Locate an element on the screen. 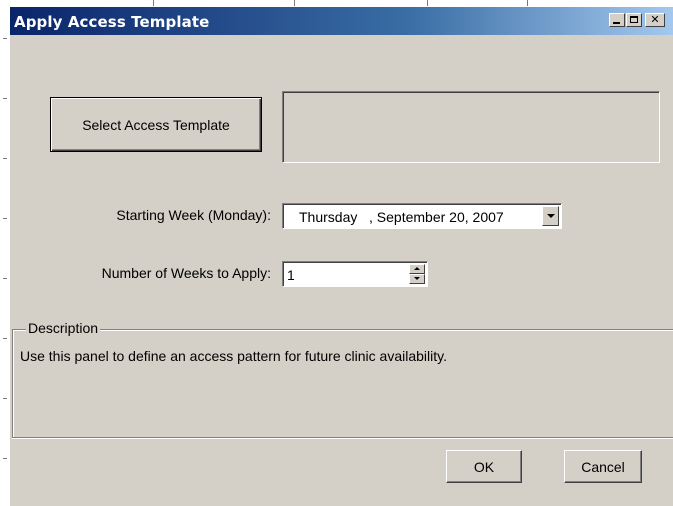  starting-week-date-picker: Thursday , September 20, 2007 is located at coordinates (422, 216).